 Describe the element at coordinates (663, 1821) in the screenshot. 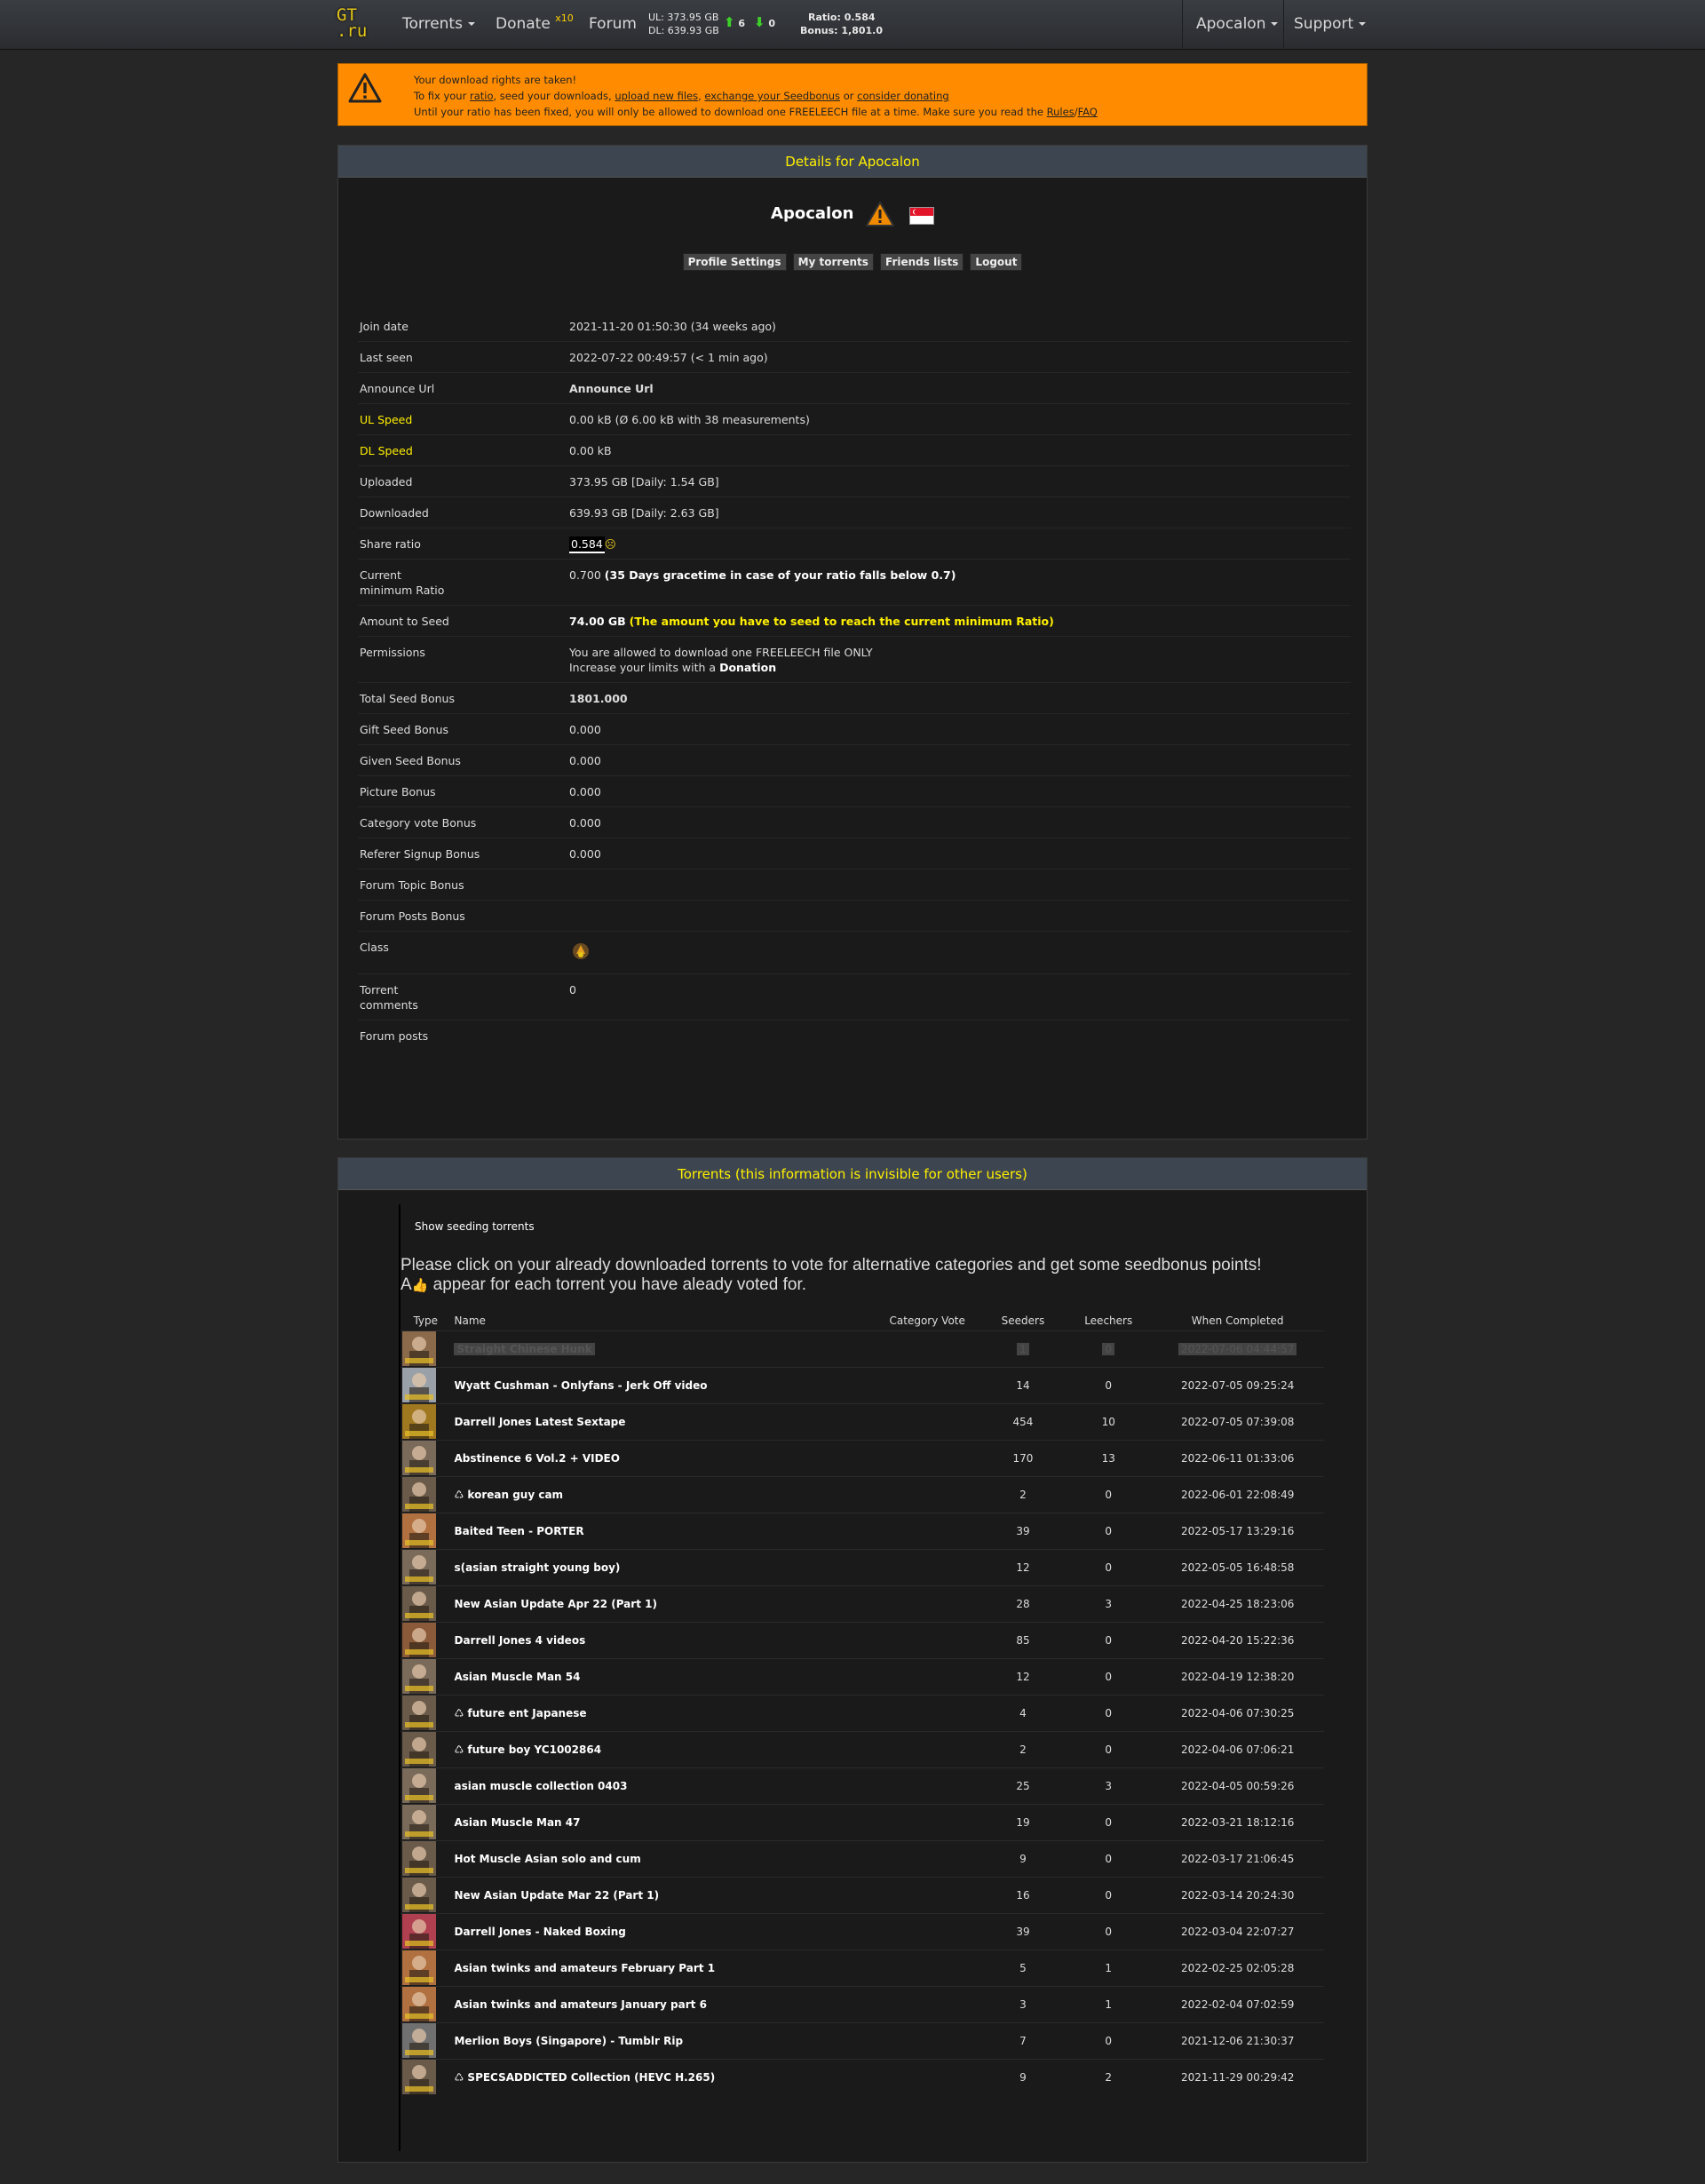

I see `torrent-name: Asian Muscle Man 47` at that location.